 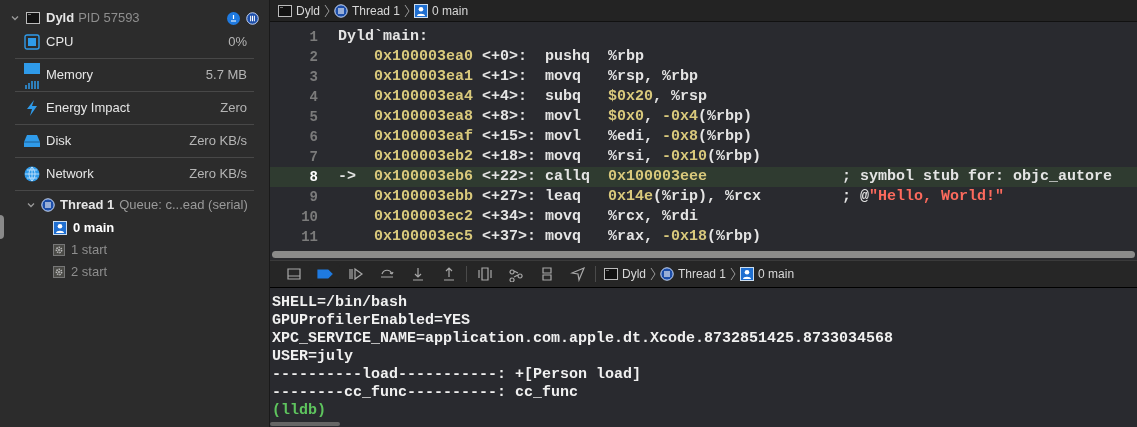 What do you see at coordinates (658, 176) in the screenshot?
I see `numeric-literal: 0x100003eee` at bounding box center [658, 176].